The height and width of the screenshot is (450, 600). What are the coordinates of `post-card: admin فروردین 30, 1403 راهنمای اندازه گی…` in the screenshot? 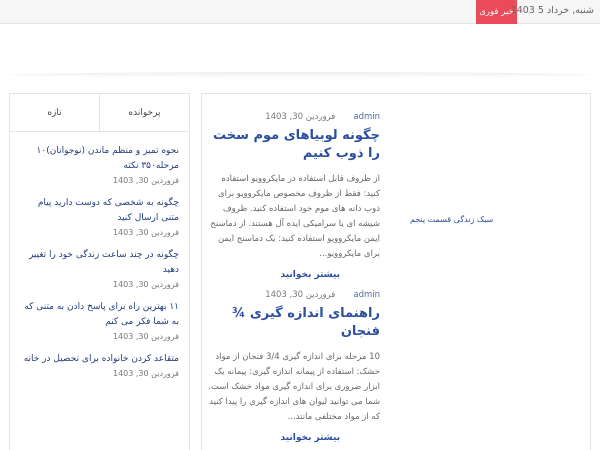 It's located at (292, 366).